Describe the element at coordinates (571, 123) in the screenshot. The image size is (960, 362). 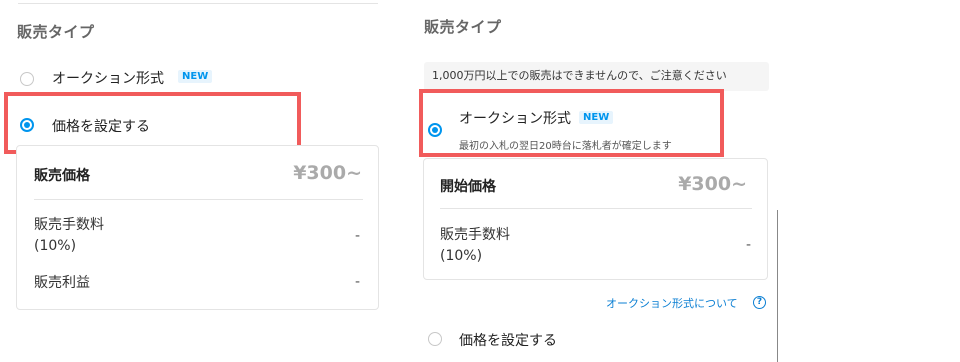
I see `right-highlight-box` at that location.